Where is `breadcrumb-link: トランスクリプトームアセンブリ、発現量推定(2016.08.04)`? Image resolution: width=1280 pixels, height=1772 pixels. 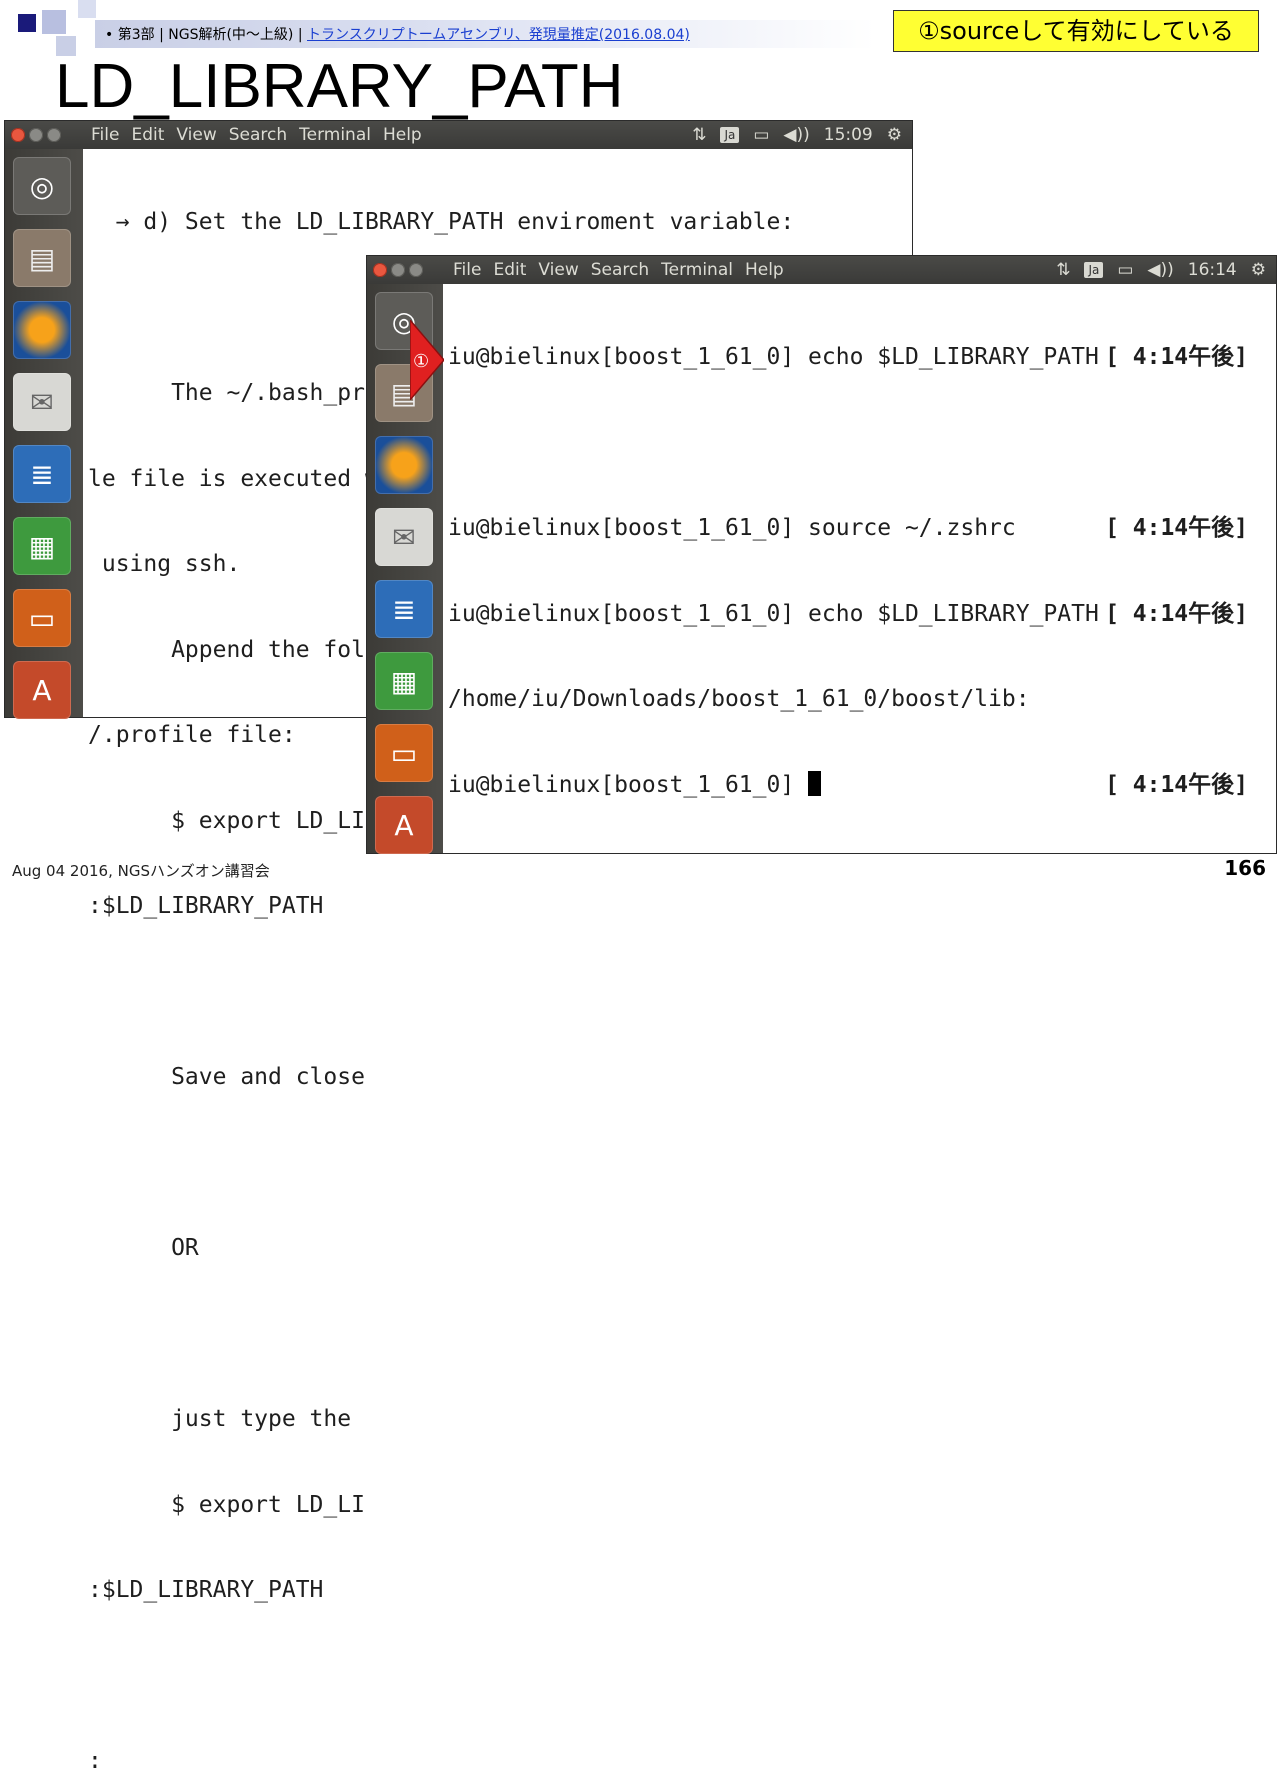 breadcrumb-link: トランスクリプトームアセンブリ、発現量推定(2016.08.04) is located at coordinates (498, 35).